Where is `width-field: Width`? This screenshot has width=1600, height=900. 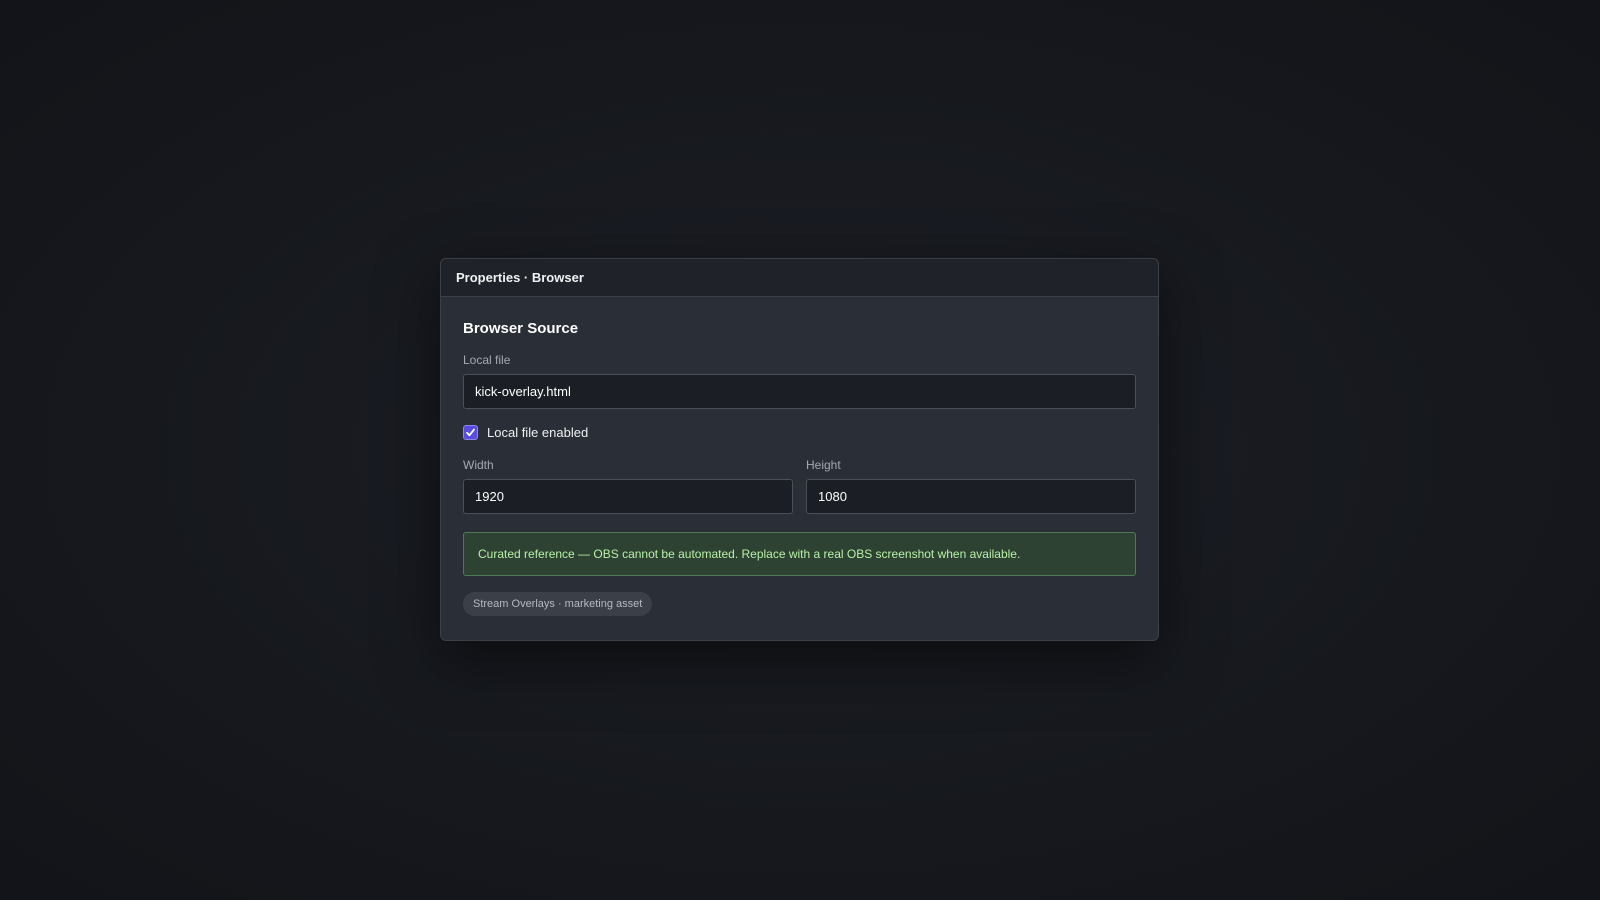
width-field: Width is located at coordinates (628, 486).